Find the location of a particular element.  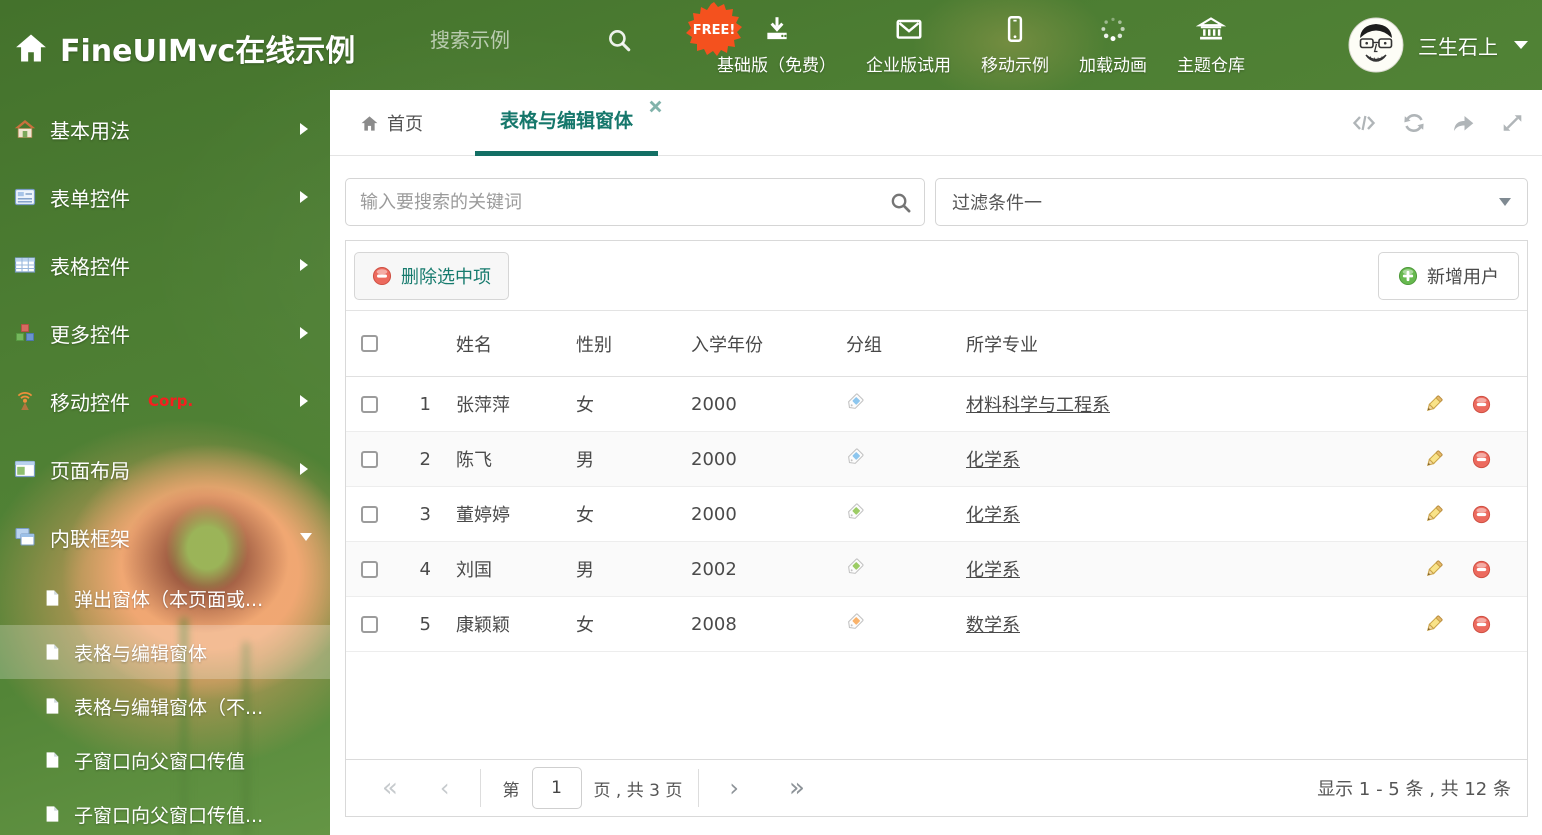

grid-header-row: 姓名 性别 入学年份 分组 所学专业 is located at coordinates (936, 344).